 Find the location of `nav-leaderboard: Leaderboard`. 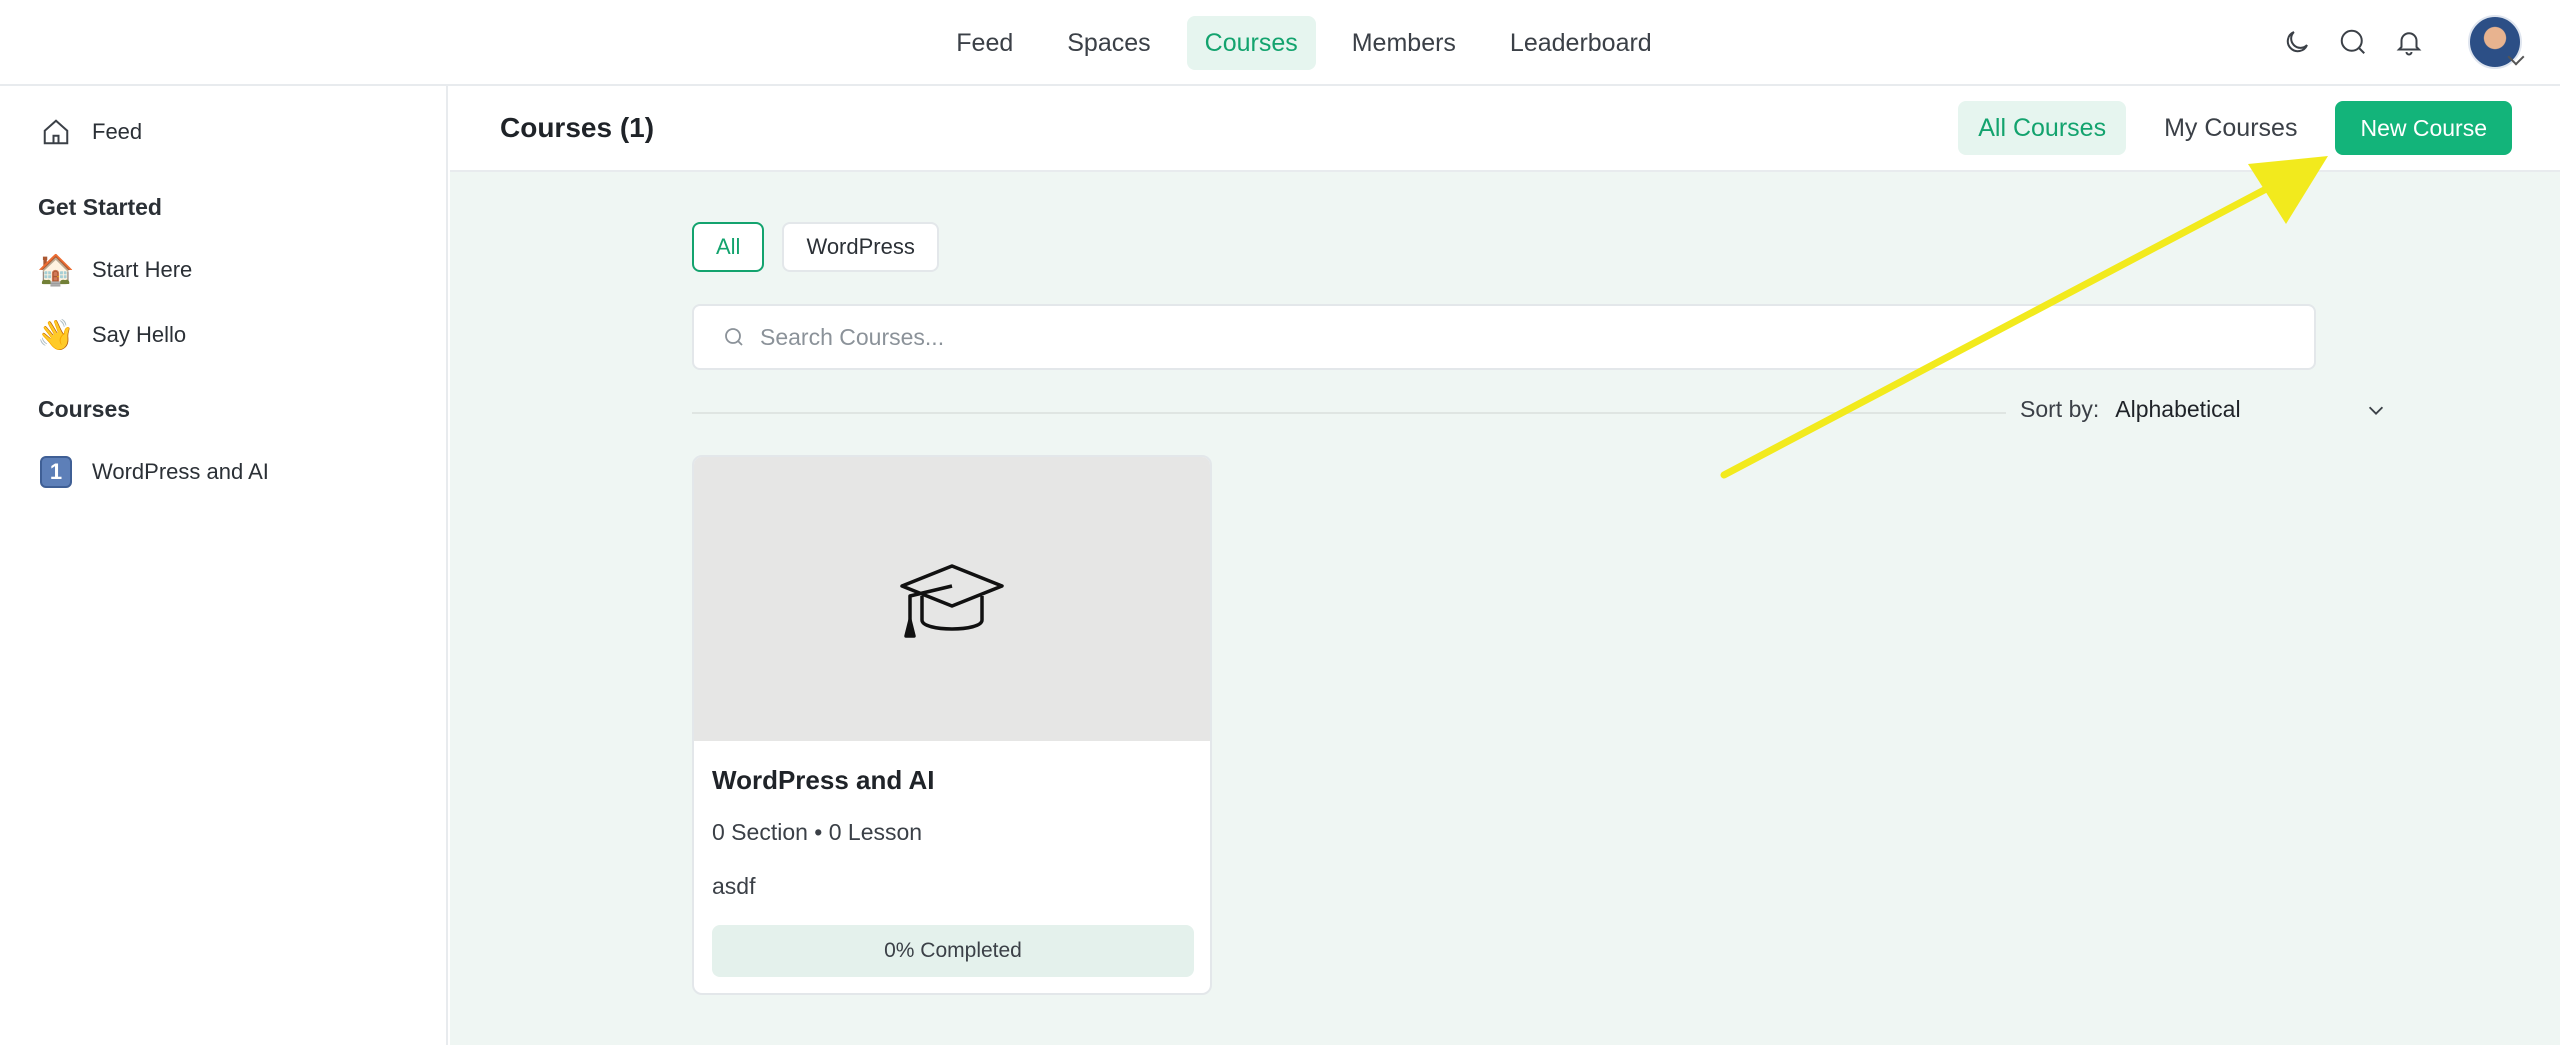

nav-leaderboard: Leaderboard is located at coordinates (1581, 43).